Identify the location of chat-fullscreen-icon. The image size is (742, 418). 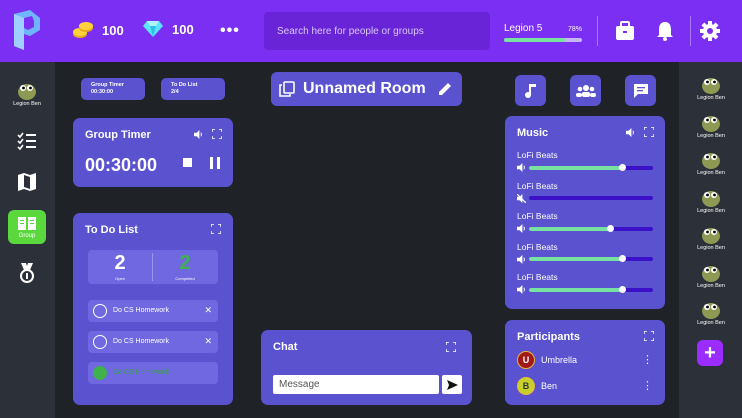
(451, 347).